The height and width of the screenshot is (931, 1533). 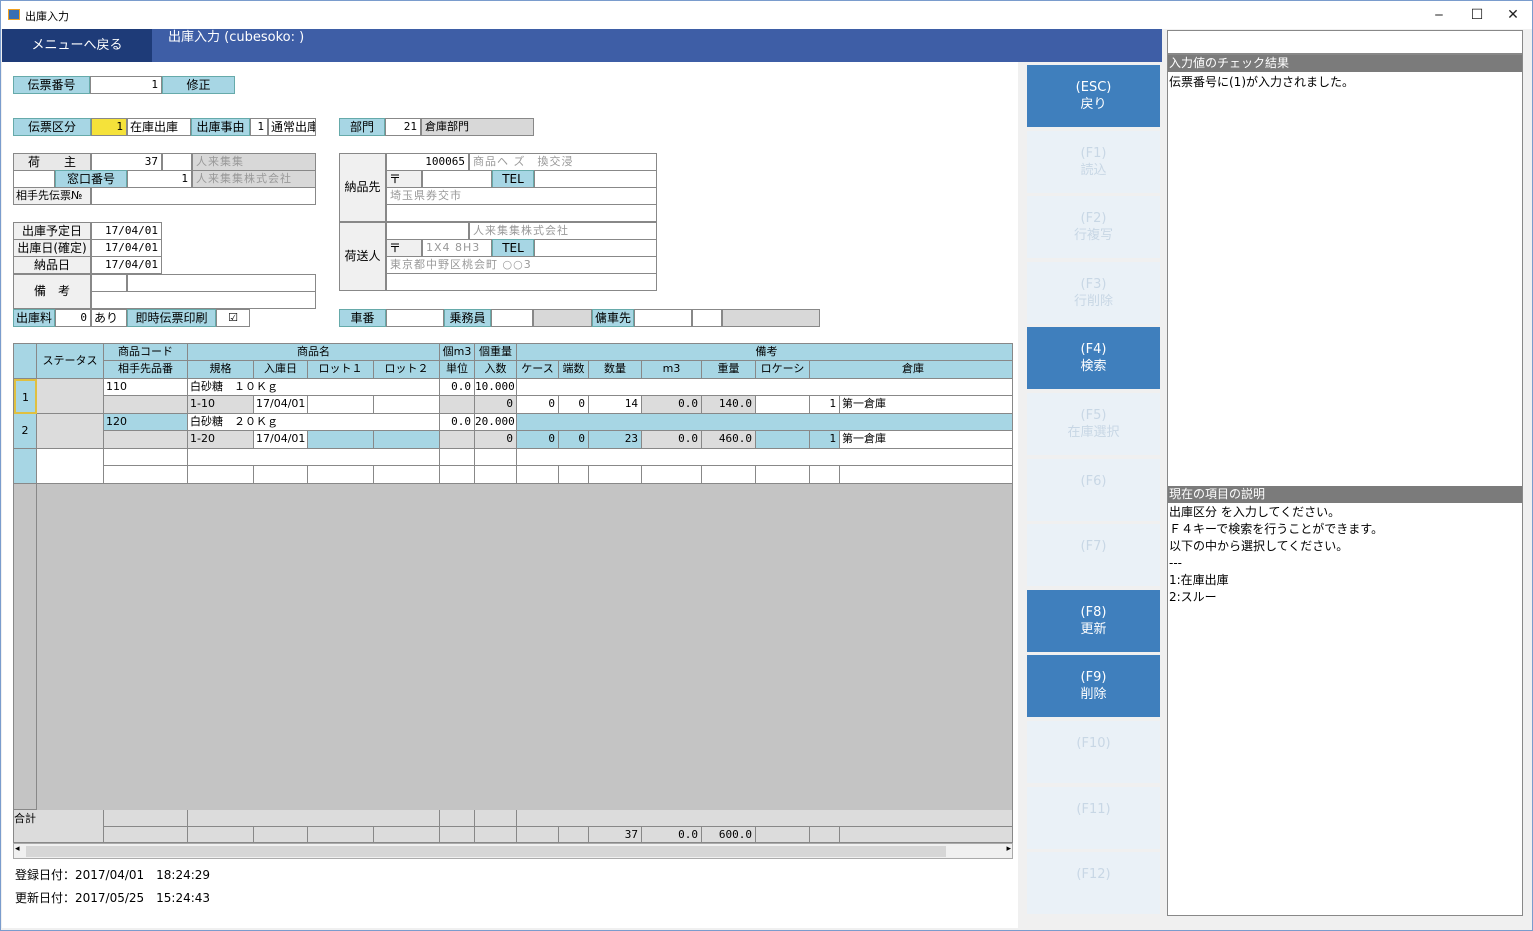 What do you see at coordinates (1093, 161) in the screenshot?
I see `fkey-f1-button: (F1) 読込` at bounding box center [1093, 161].